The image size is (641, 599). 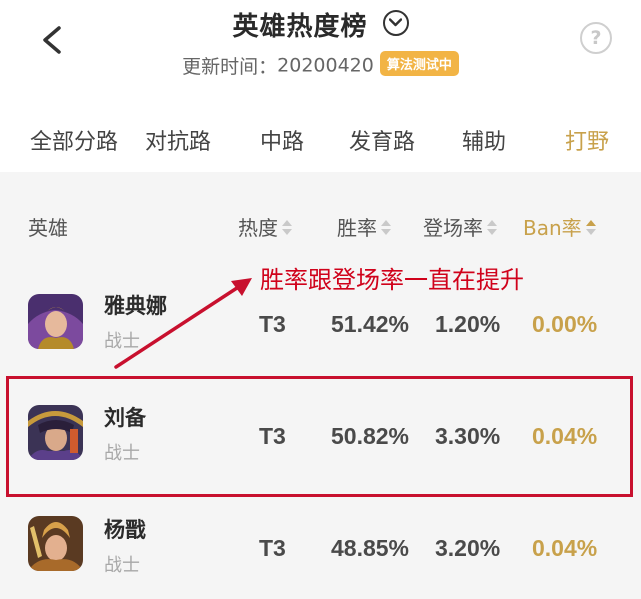 I want to click on column-header-pick-rate-label: 登场率, so click(x=453, y=228).